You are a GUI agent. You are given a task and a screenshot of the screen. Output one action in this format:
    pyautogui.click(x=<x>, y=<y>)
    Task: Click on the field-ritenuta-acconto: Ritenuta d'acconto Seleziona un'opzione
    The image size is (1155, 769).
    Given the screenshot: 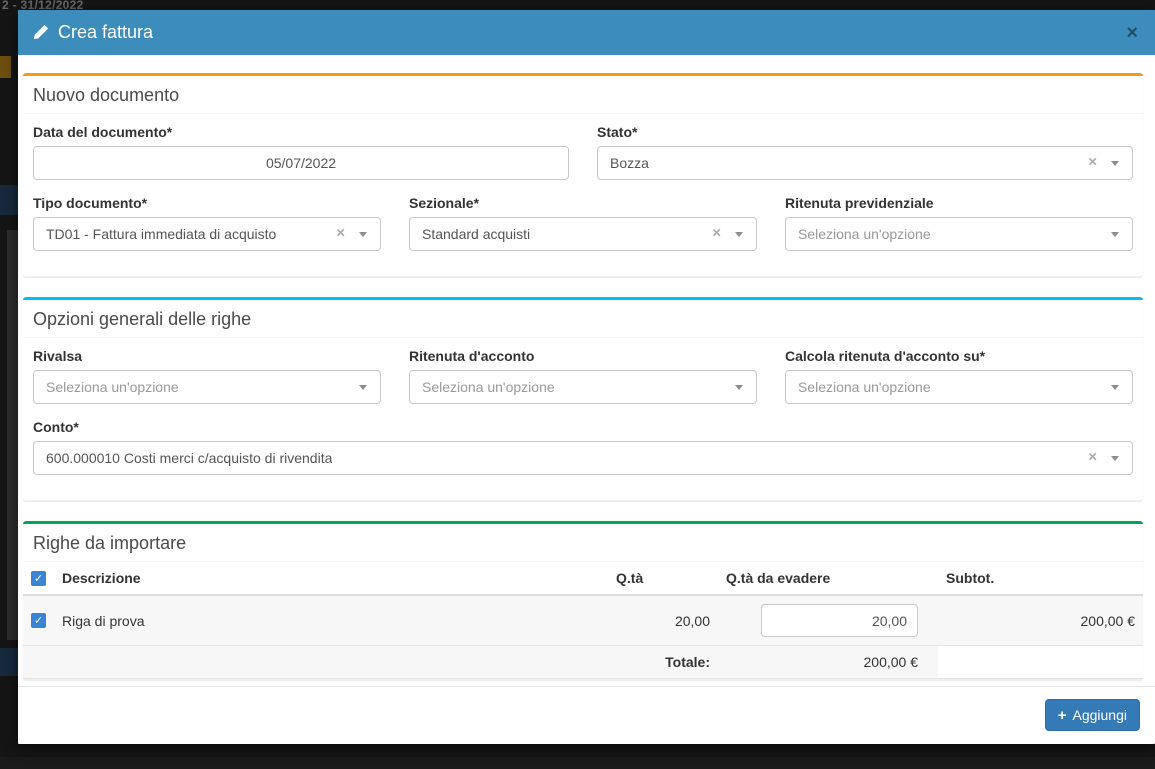 What is the action you would take?
    pyautogui.click(x=582, y=376)
    